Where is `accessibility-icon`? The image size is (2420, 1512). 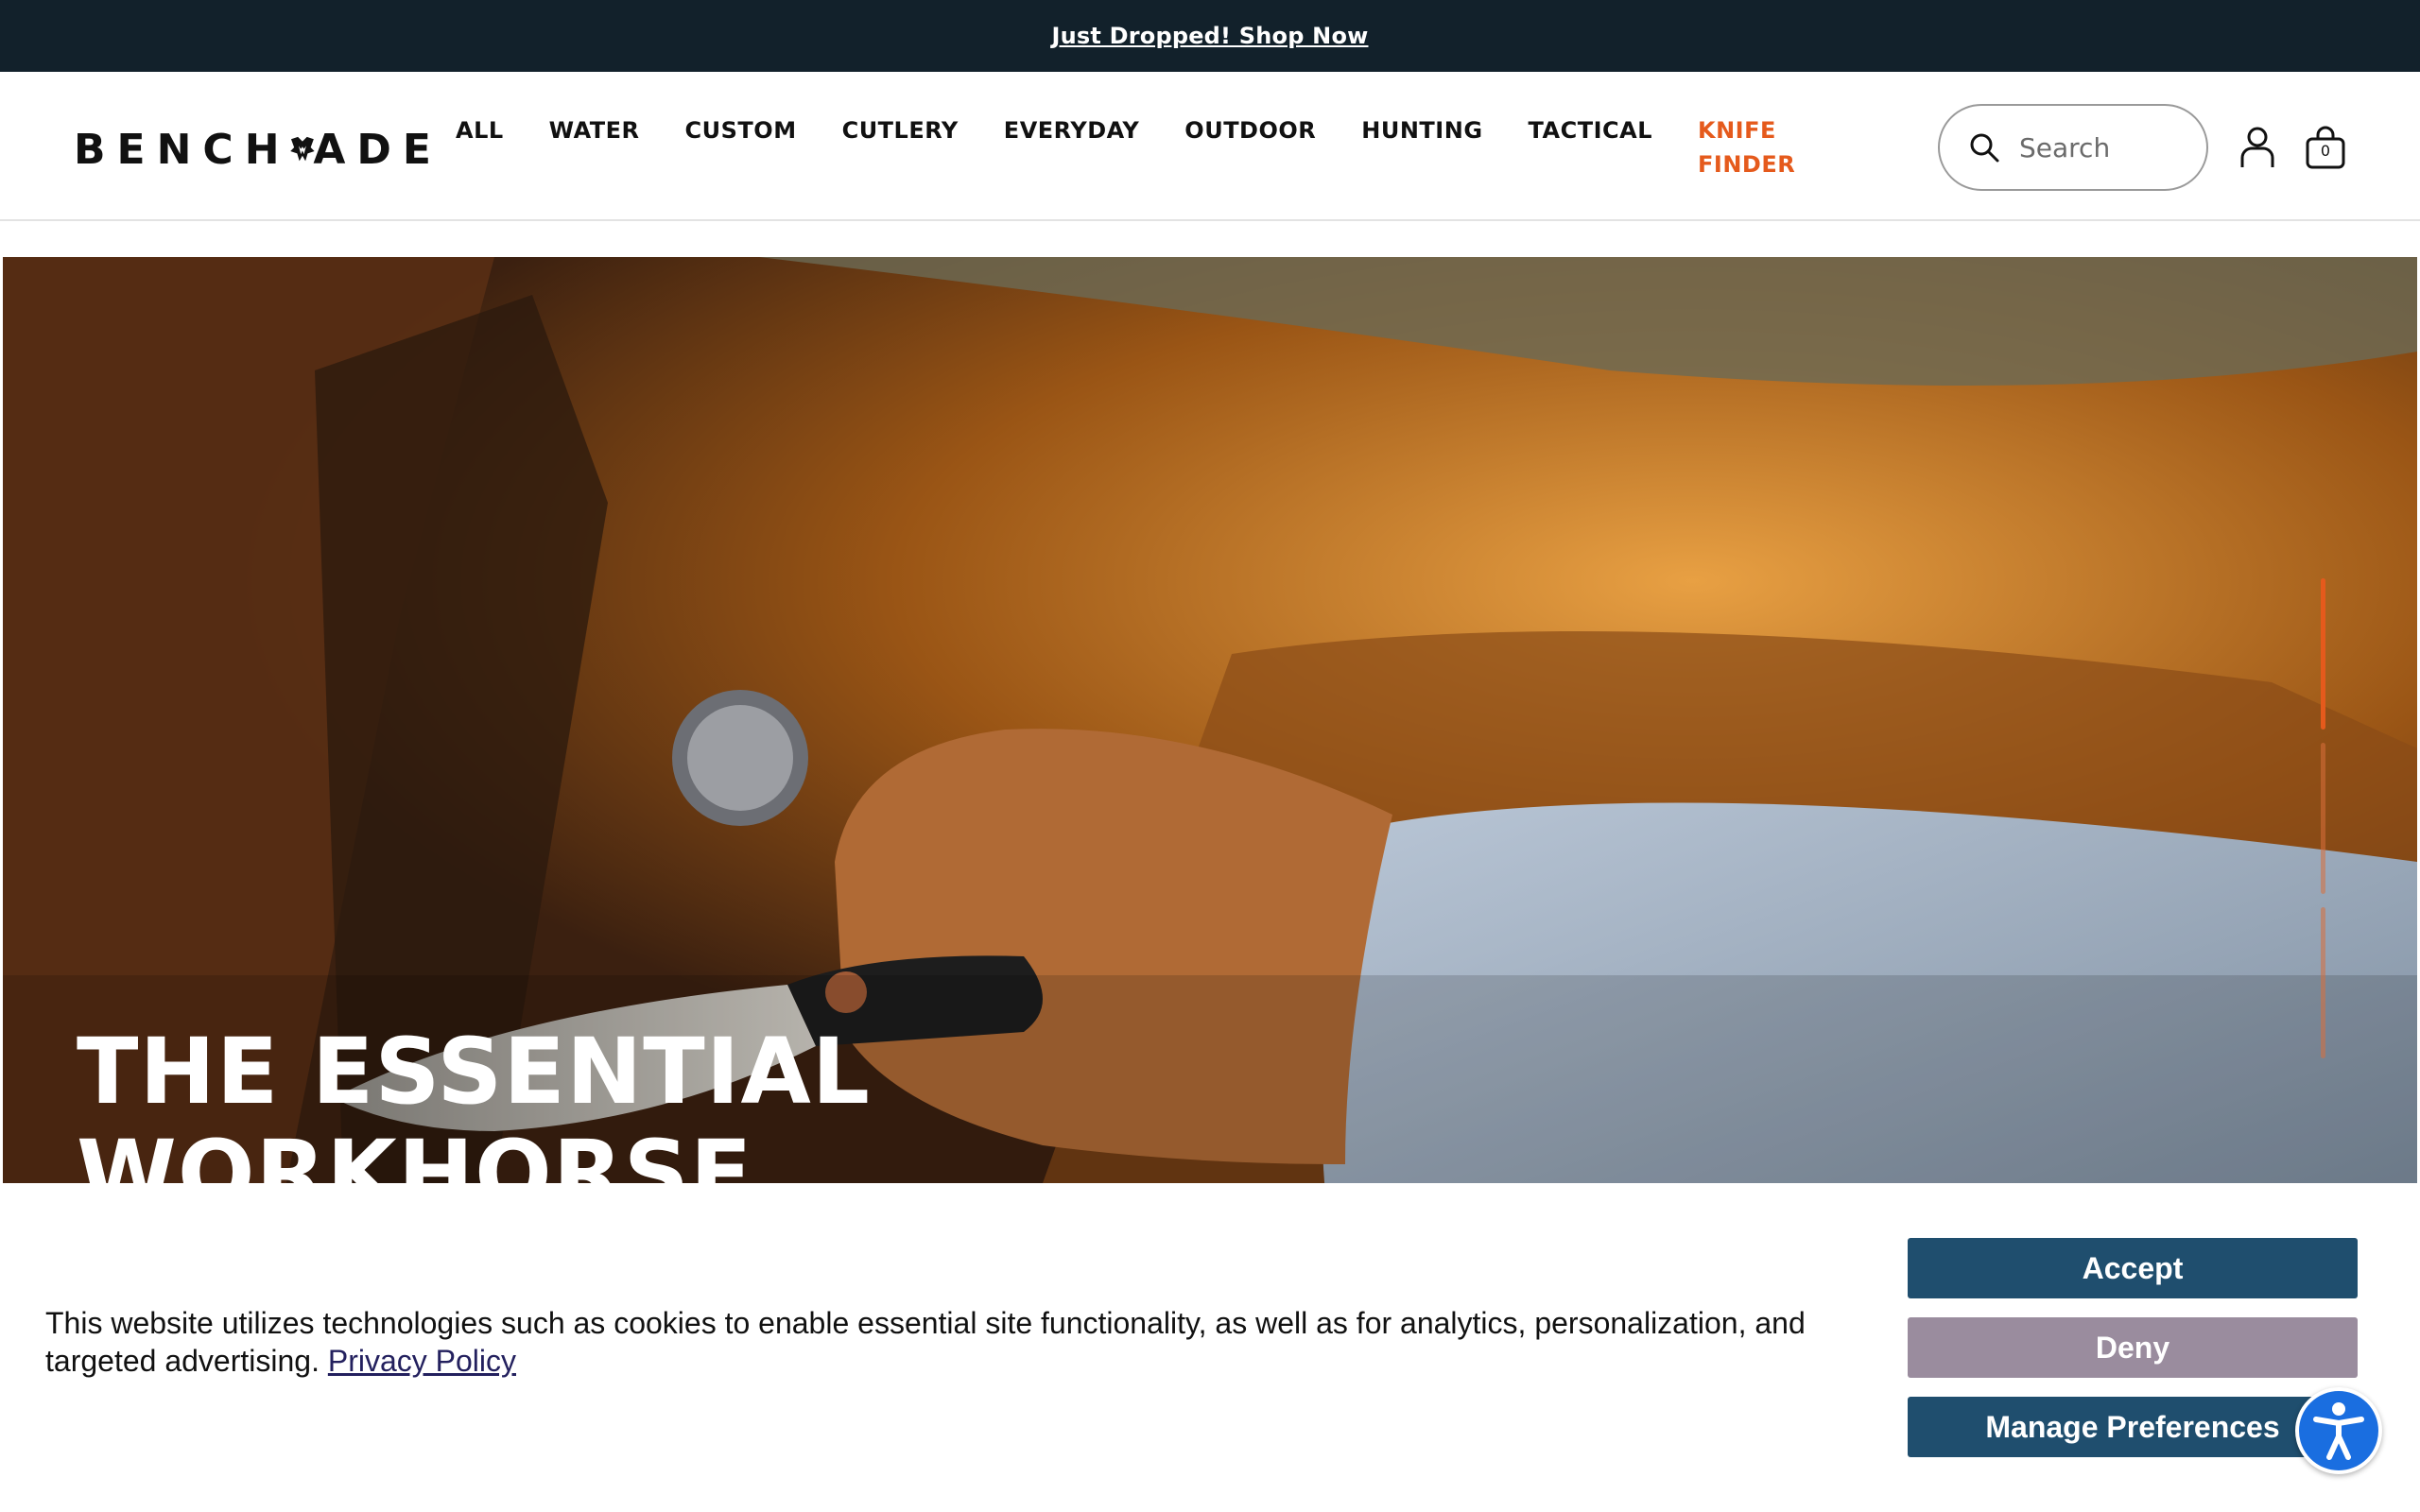 accessibility-icon is located at coordinates (2338, 1431).